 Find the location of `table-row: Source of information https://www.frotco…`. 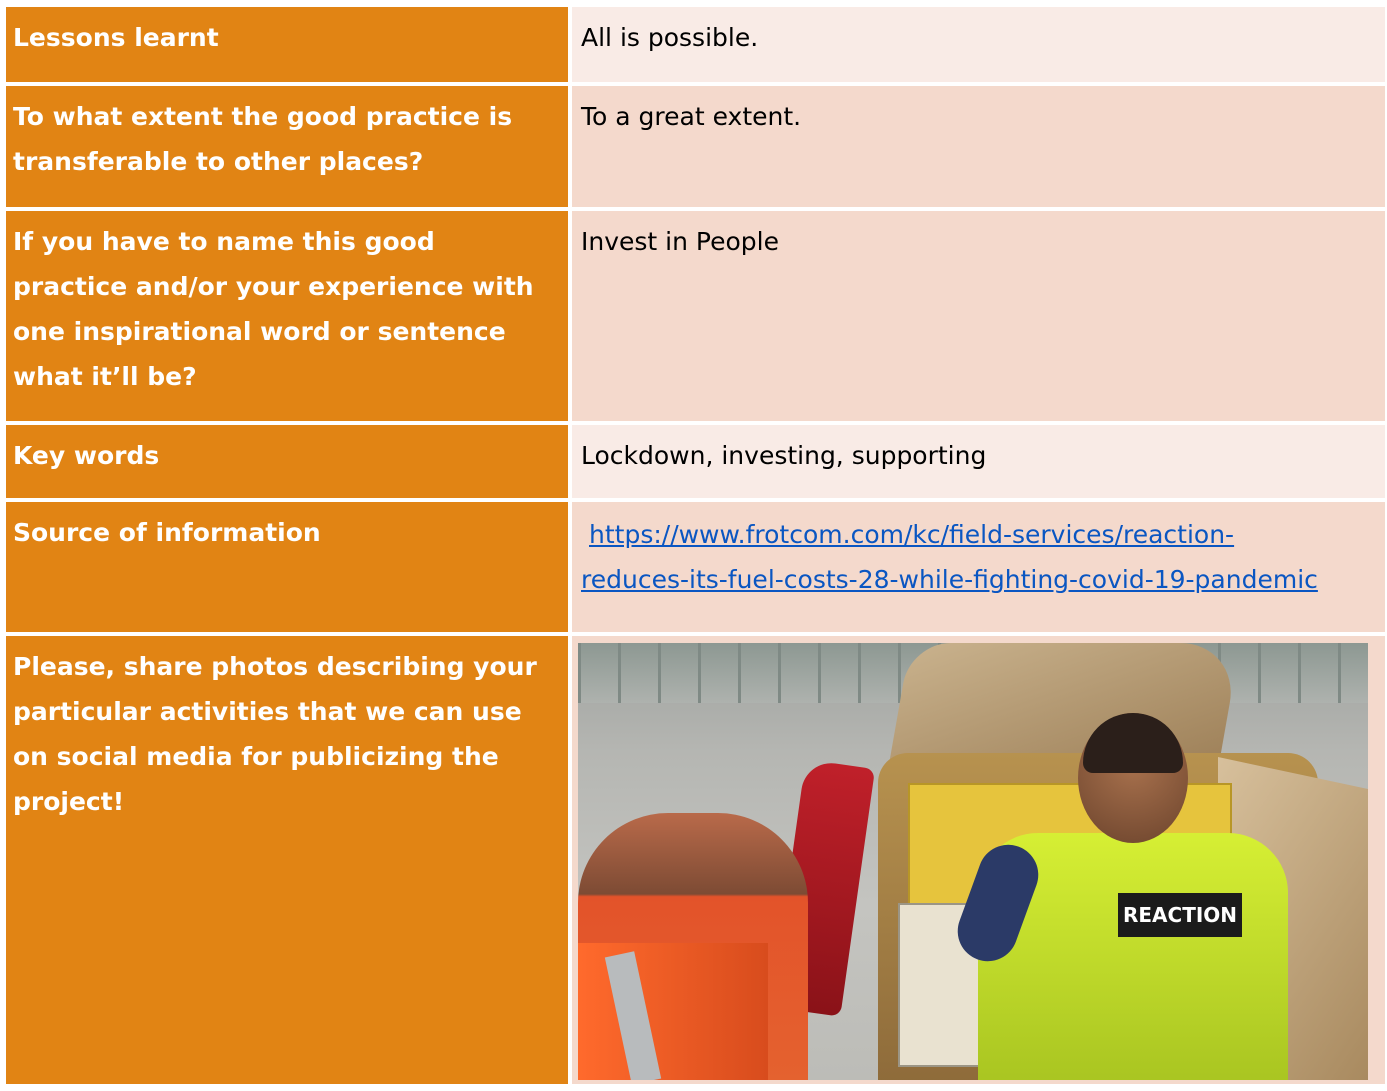

table-row: Source of information https://www.frotco… is located at coordinates (695, 567).